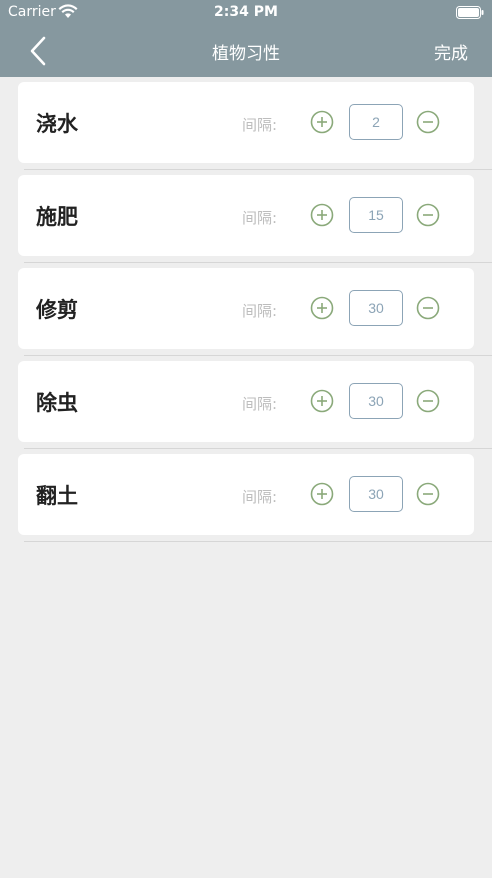 Image resolution: width=492 pixels, height=878 pixels. Describe the element at coordinates (57, 310) in the screenshot. I see `habit-label: 修剪` at that location.